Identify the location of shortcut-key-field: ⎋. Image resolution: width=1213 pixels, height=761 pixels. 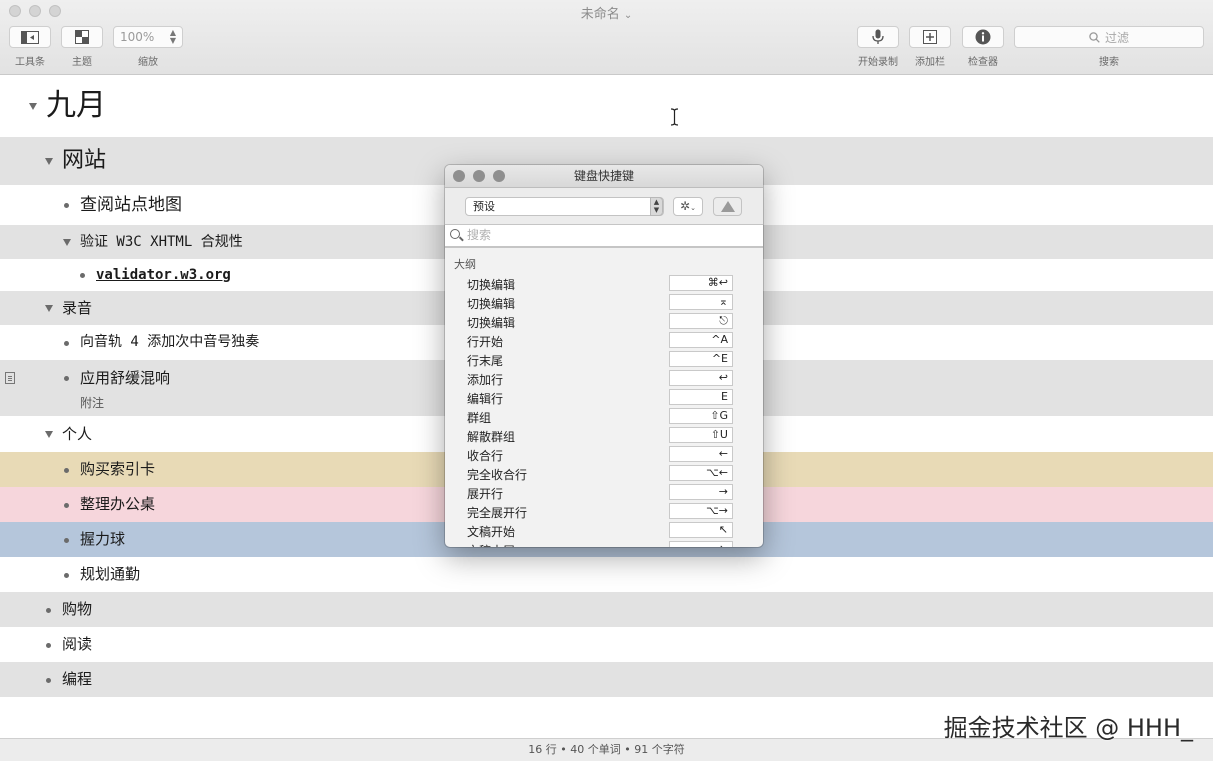
(701, 321).